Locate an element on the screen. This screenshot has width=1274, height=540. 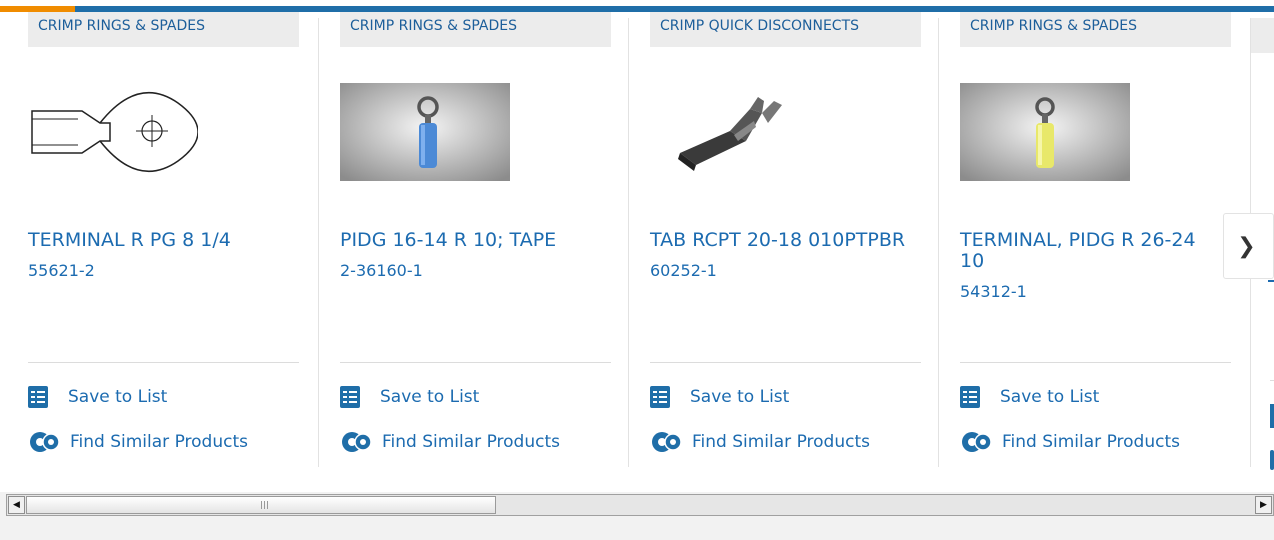
category-label: CRIMP QUICK DISCONNECTS is located at coordinates (785, 29).